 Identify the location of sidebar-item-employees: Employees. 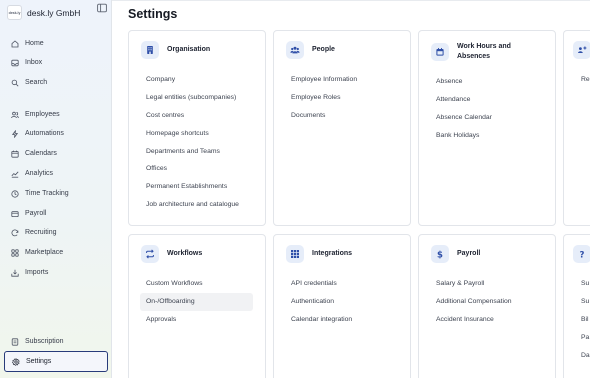
(56, 114).